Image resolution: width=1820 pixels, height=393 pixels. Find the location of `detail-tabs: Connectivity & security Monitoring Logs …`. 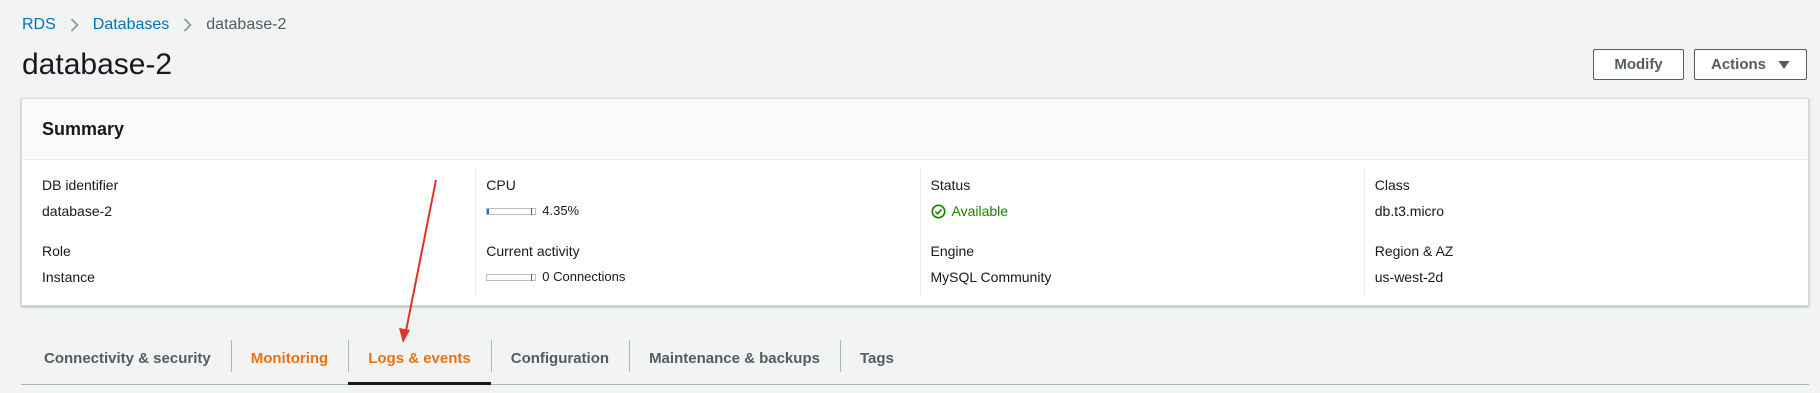

detail-tabs: Connectivity & security Monitoring Logs … is located at coordinates (915, 358).